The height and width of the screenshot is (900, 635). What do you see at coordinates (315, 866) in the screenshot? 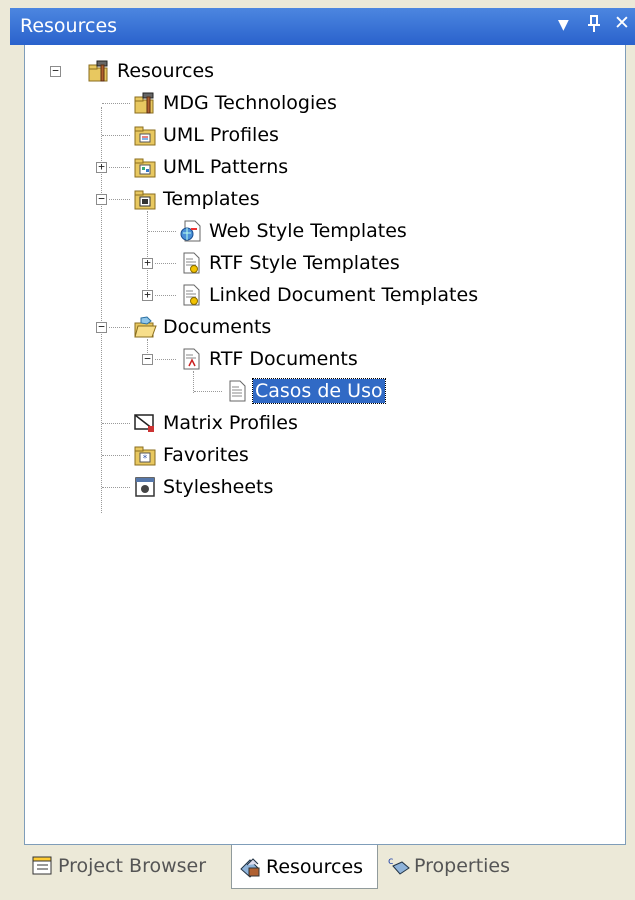
I see `tab-label: Resources` at bounding box center [315, 866].